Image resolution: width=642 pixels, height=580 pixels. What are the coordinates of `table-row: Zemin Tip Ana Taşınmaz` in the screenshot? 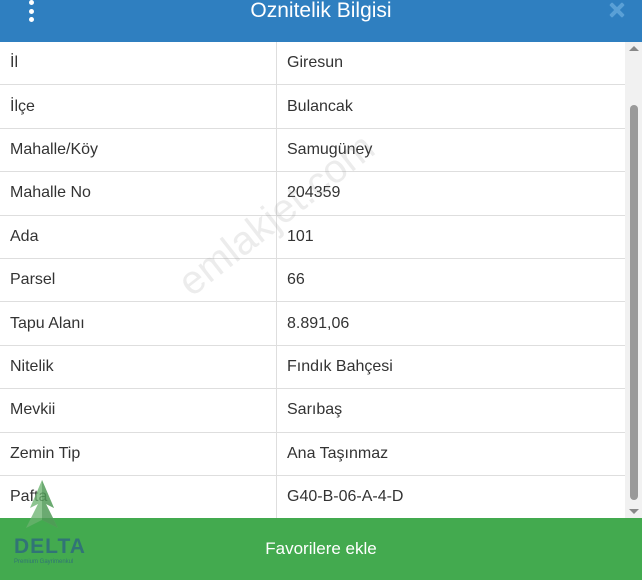 It's located at (312, 454).